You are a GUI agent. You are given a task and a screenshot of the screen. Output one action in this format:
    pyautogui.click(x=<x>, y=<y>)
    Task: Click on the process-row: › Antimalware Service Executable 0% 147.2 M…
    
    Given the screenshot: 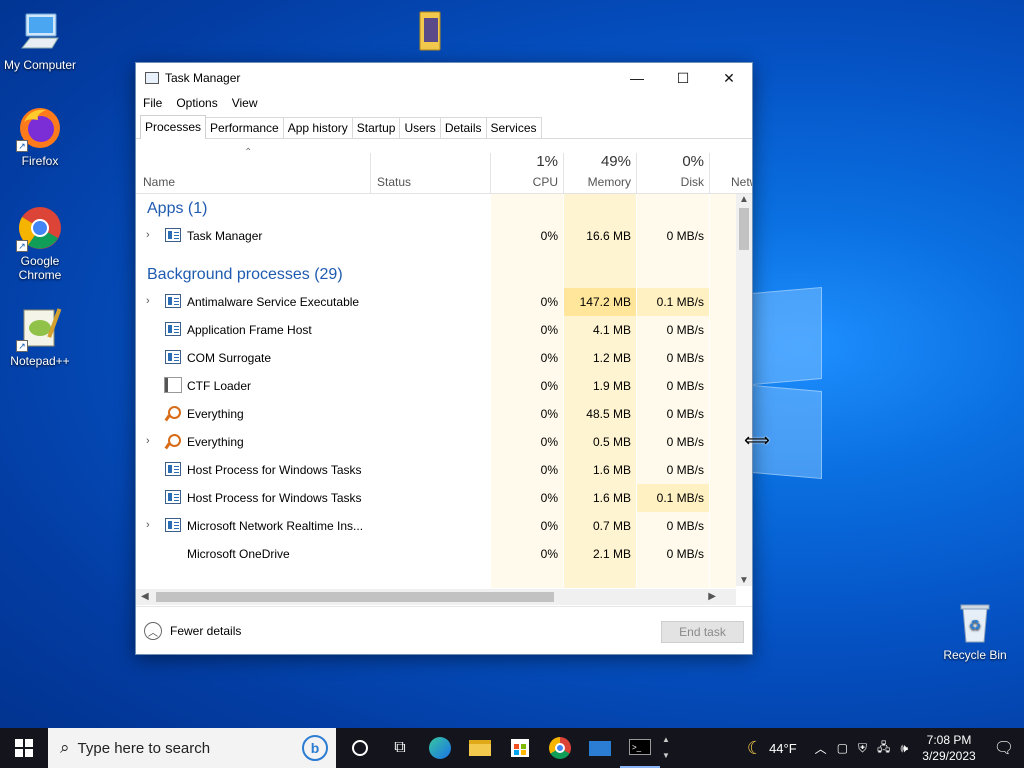 What is the action you would take?
    pyautogui.click(x=436, y=302)
    